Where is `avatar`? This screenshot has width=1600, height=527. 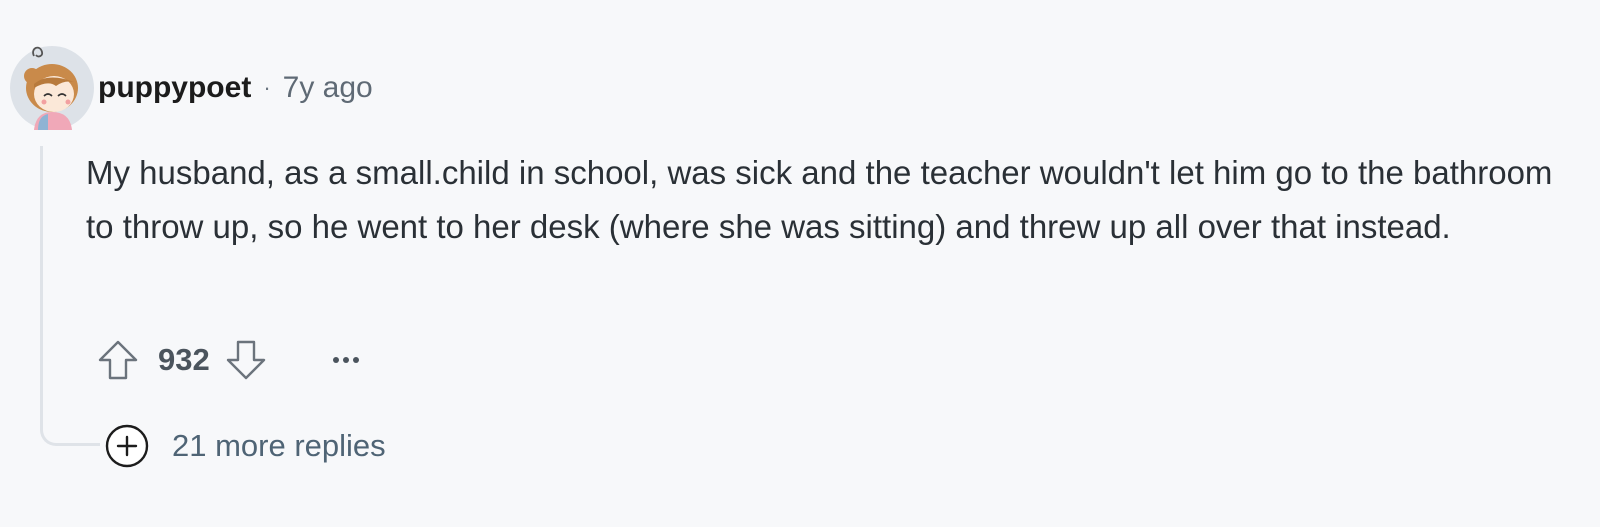 avatar is located at coordinates (52, 86).